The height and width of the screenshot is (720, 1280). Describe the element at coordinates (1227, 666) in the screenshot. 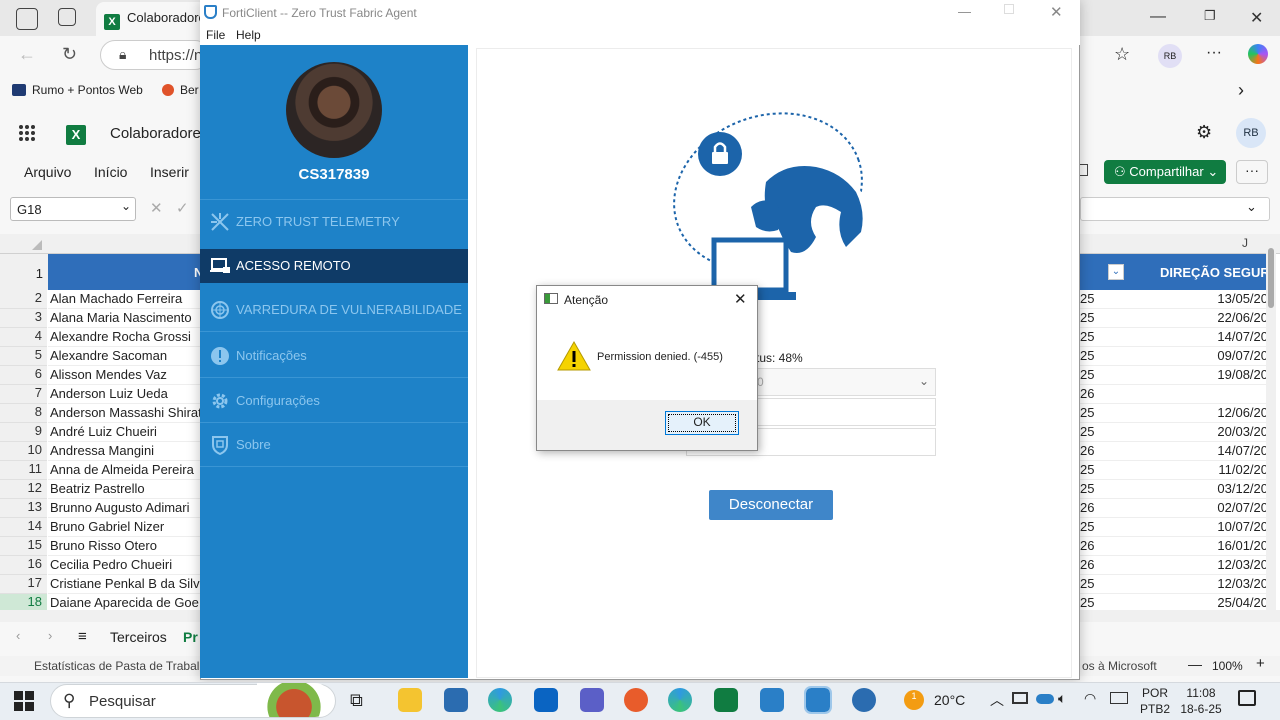

I see `zoom-level: 100%` at that location.